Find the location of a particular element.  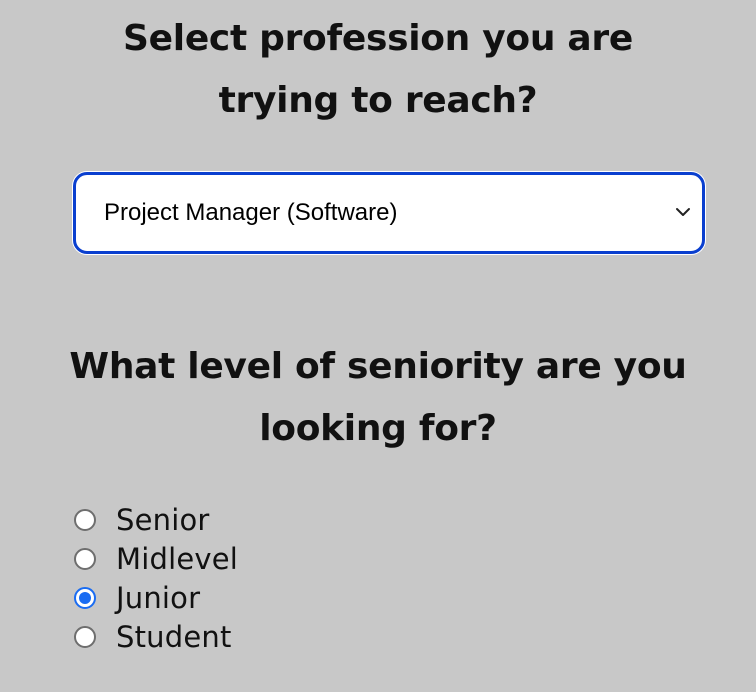

profession-select: Project Manager (Software) is located at coordinates (389, 213).